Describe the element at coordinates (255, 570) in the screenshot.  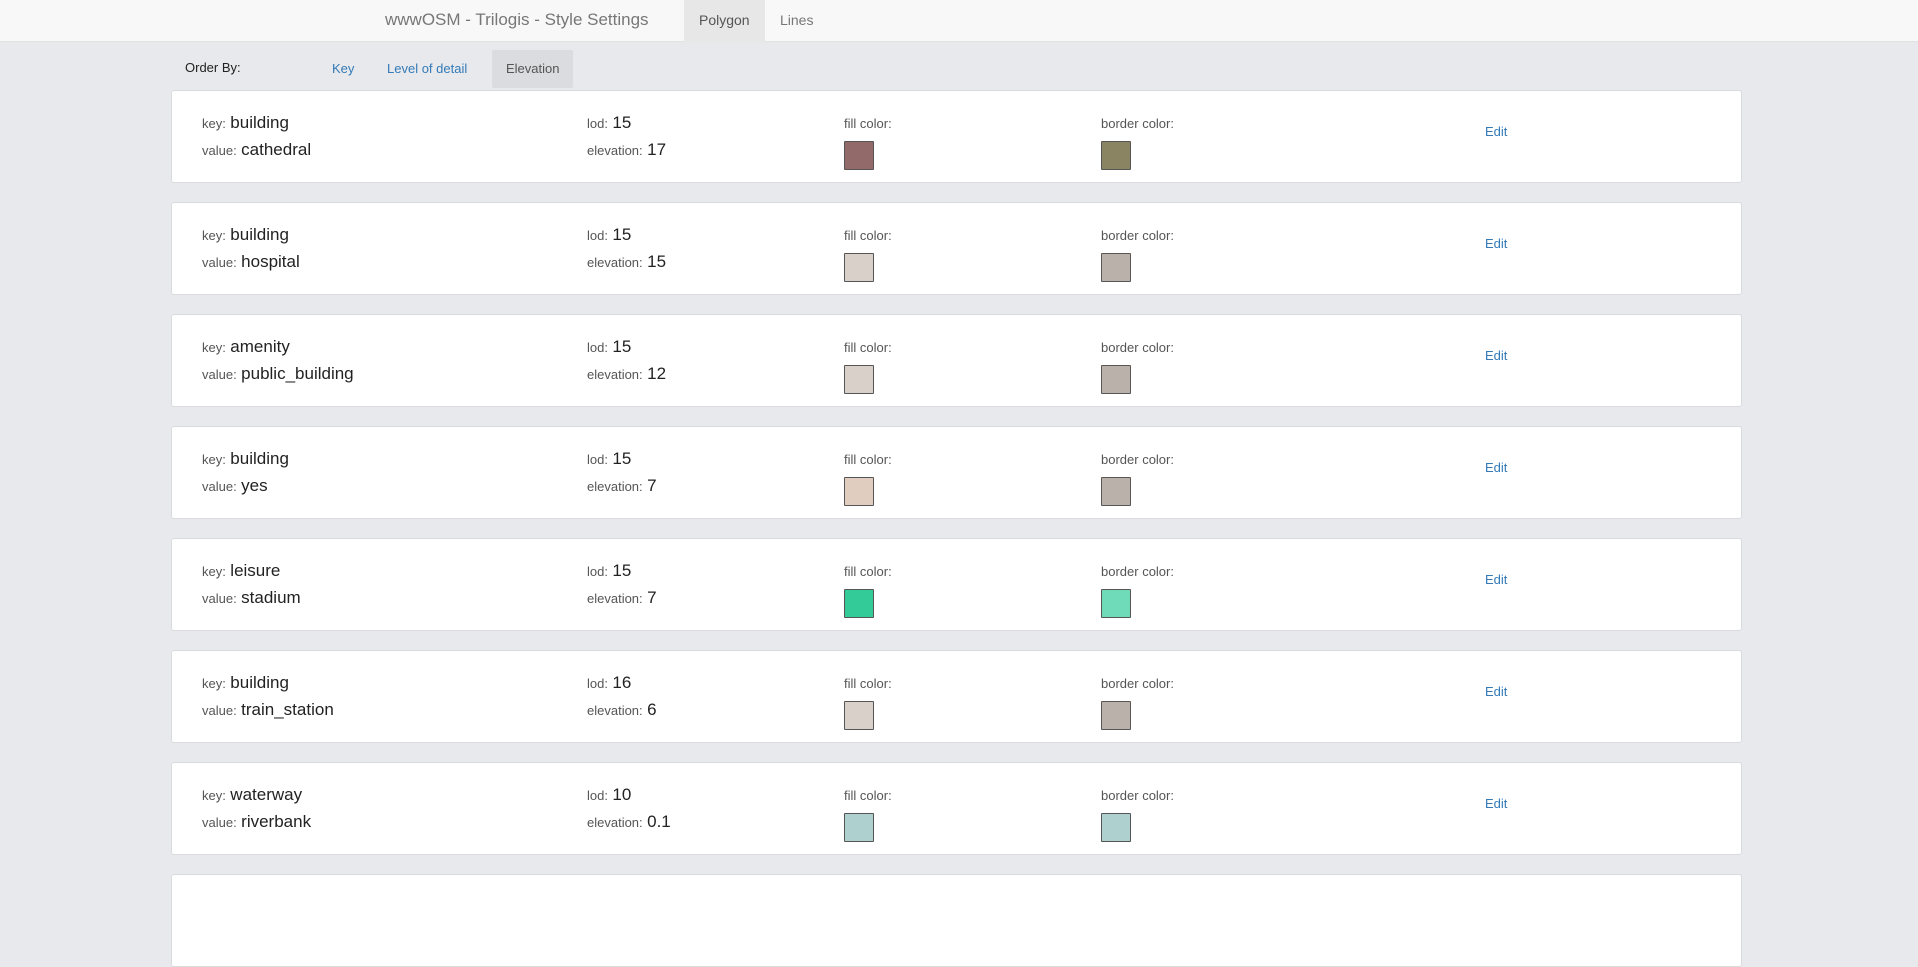
I see `key-value: leisure` at that location.